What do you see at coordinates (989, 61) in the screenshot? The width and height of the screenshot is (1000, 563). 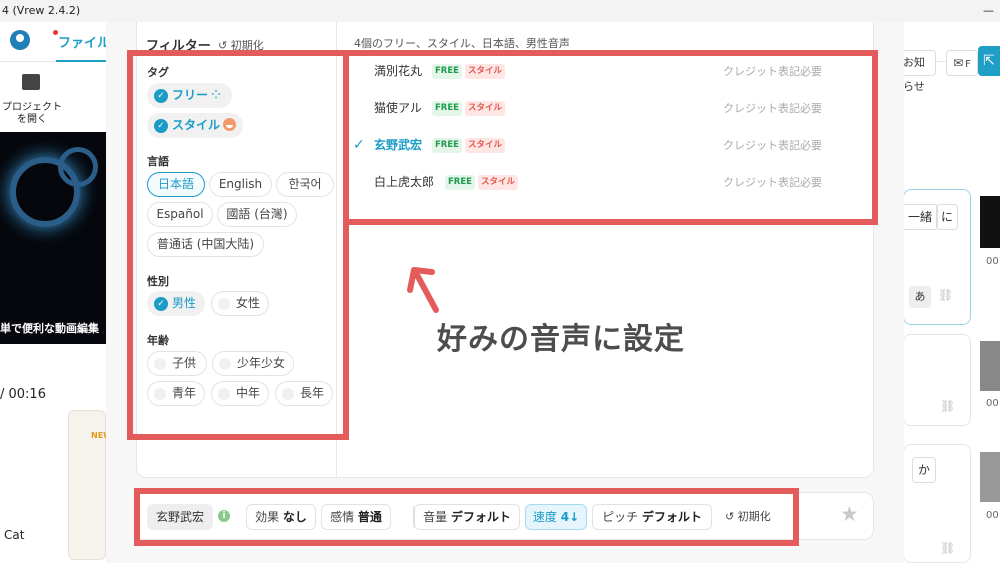 I see `share-icon: ⇱` at bounding box center [989, 61].